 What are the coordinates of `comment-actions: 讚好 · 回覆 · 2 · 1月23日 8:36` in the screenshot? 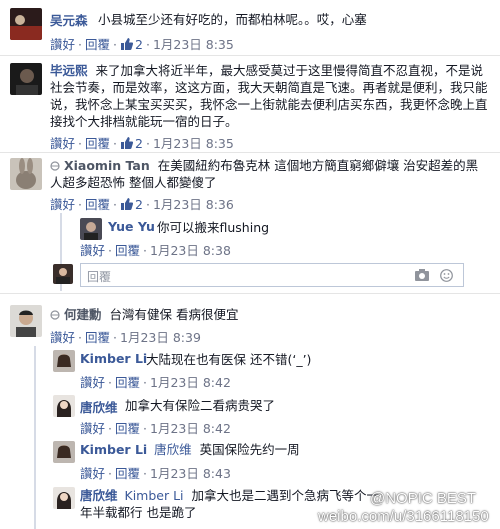 It's located at (142, 203).